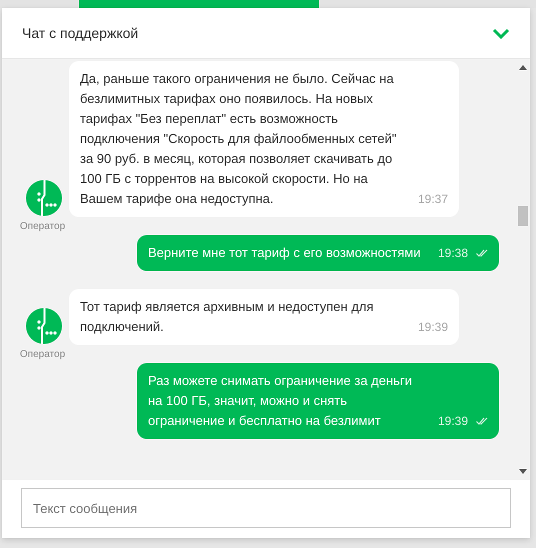  I want to click on chat-title: Чат с поддержкой, so click(80, 33).